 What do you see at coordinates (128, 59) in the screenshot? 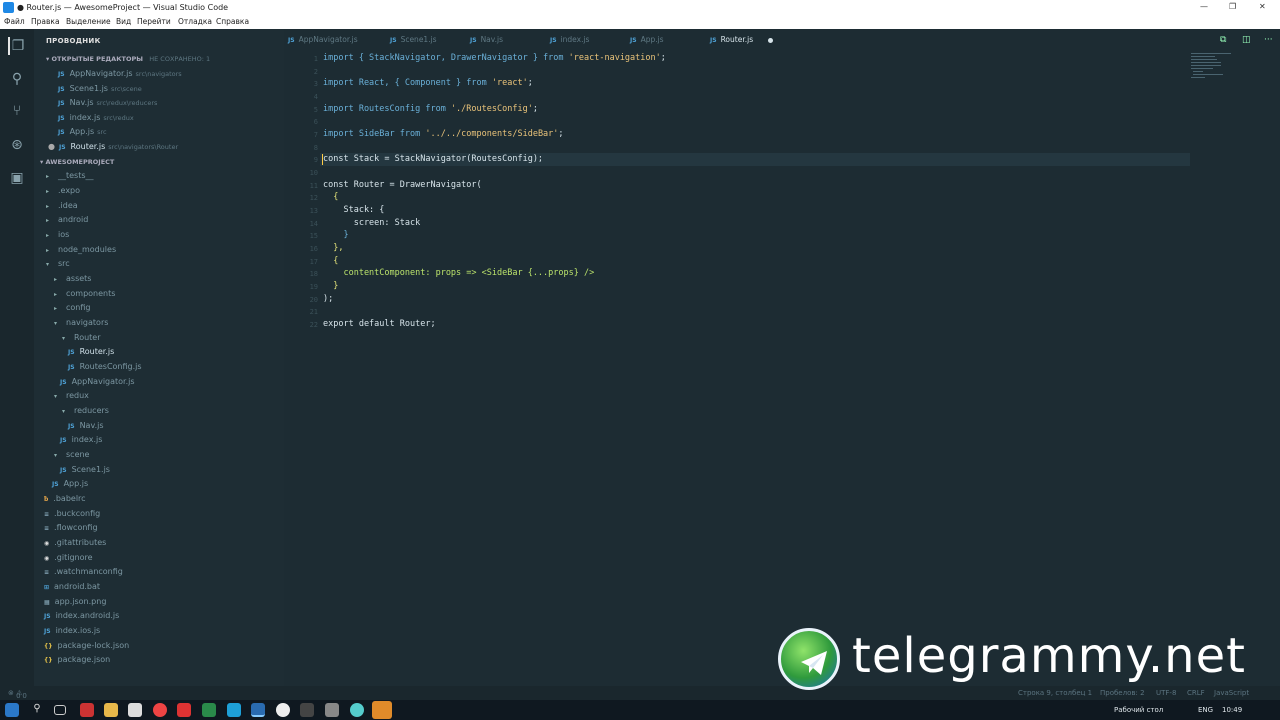
I see `open-editors-header: ▾ ОТКРЫТЫЕ РЕДАКТОРЫ НЕ СОХРАНЕНО: 1` at bounding box center [128, 59].